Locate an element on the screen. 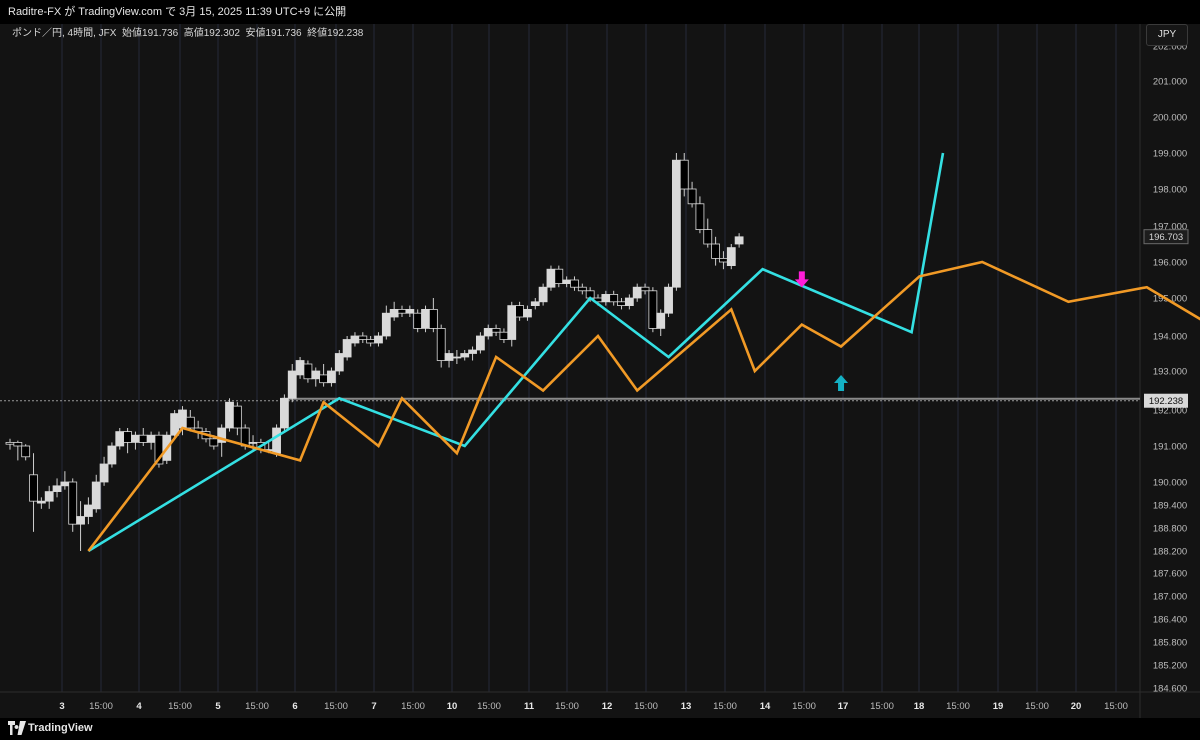 Image resolution: width=1200 pixels, height=740 pixels. time-tick-label: 3 is located at coordinates (61, 706).